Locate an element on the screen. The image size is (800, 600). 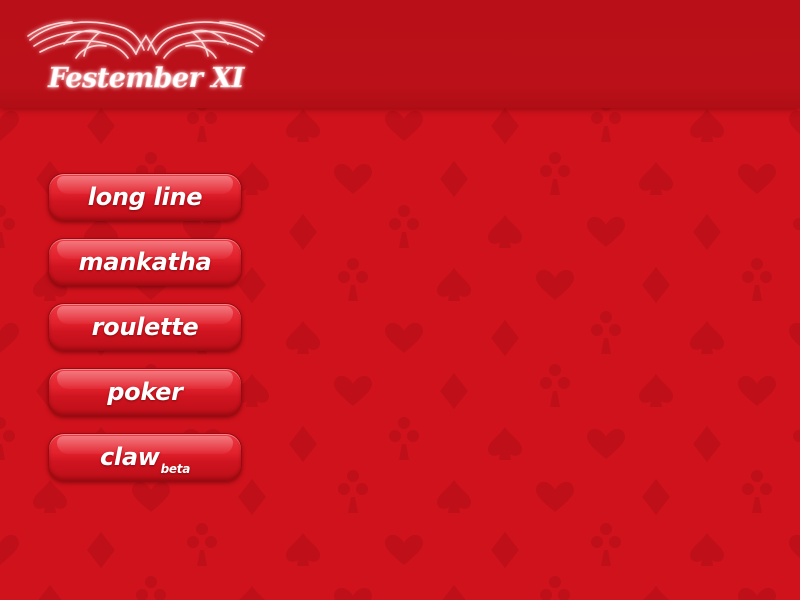
long-line-button: long line is located at coordinates (145, 197).